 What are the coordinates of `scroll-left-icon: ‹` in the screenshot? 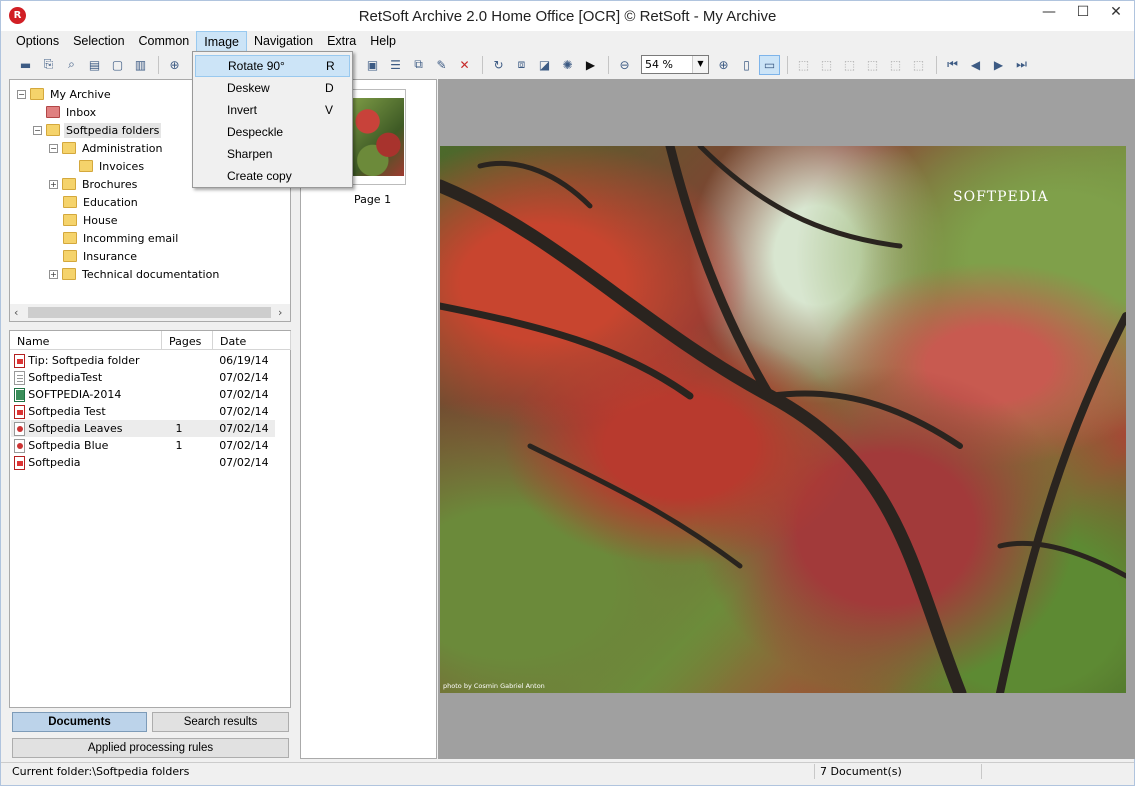 It's located at (16, 312).